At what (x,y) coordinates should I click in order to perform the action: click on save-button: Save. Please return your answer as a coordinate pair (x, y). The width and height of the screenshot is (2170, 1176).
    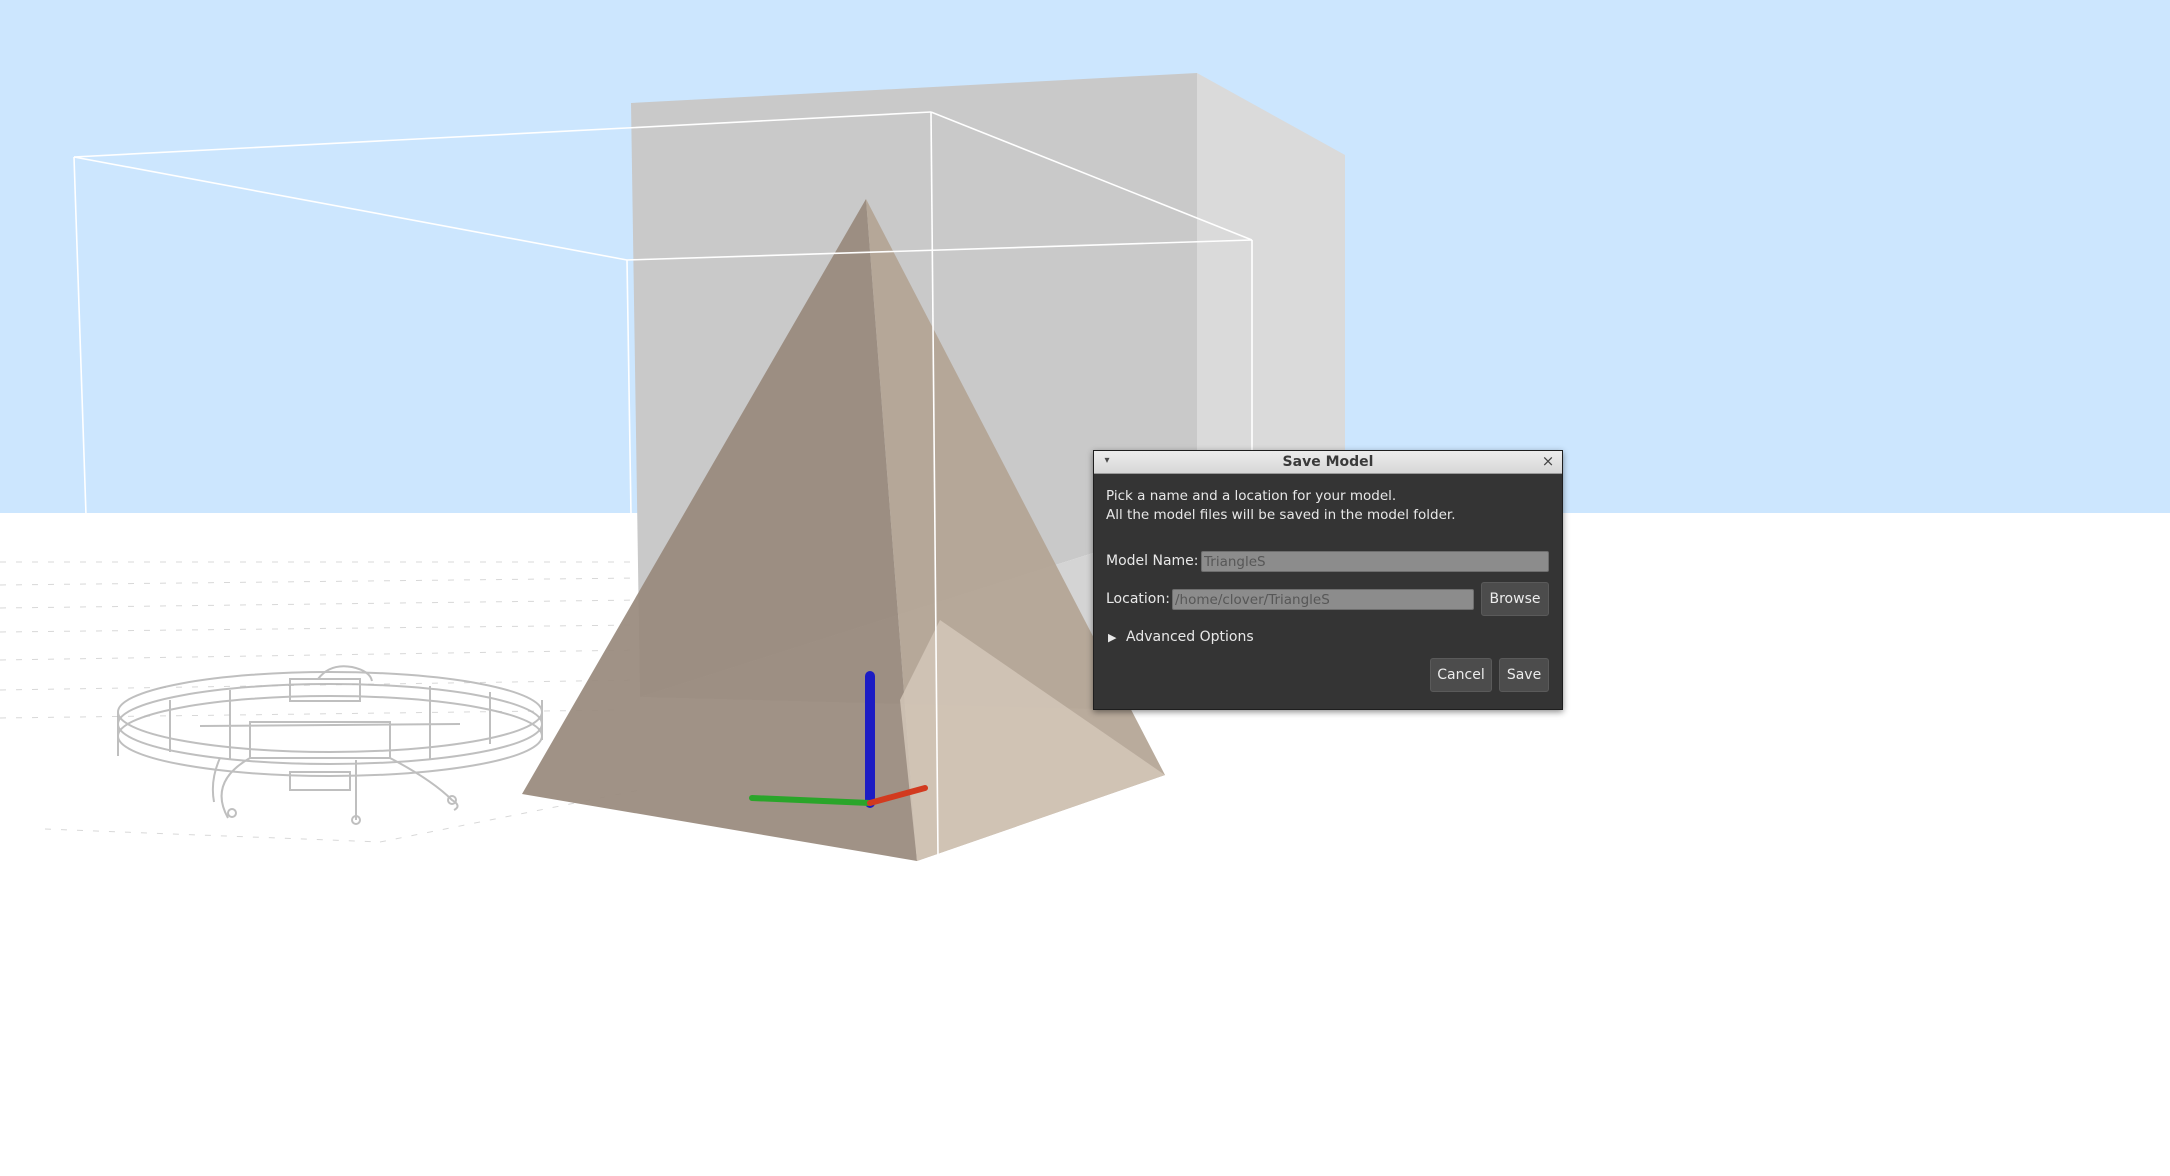
    Looking at the image, I should click on (1524, 675).